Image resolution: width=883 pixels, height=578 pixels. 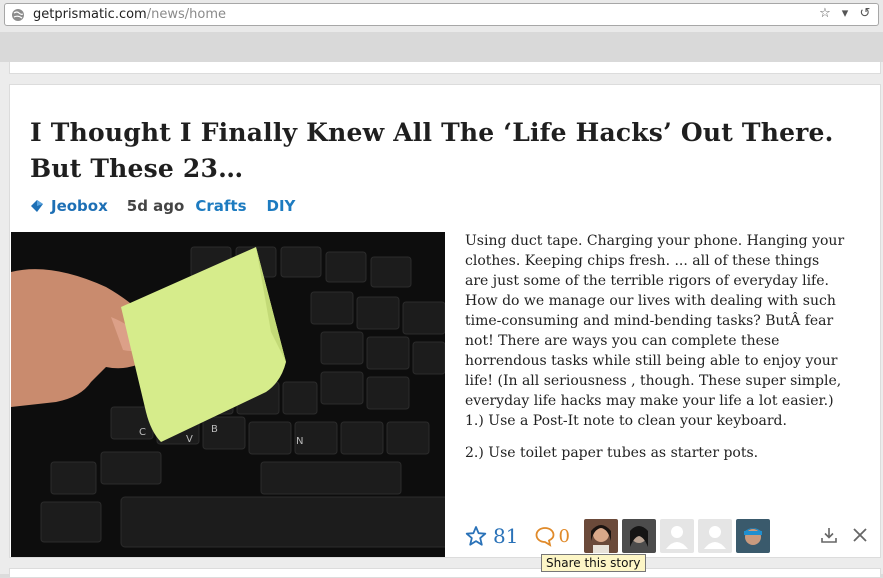 What do you see at coordinates (865, 14) in the screenshot?
I see `reload-icon: ↺` at bounding box center [865, 14].